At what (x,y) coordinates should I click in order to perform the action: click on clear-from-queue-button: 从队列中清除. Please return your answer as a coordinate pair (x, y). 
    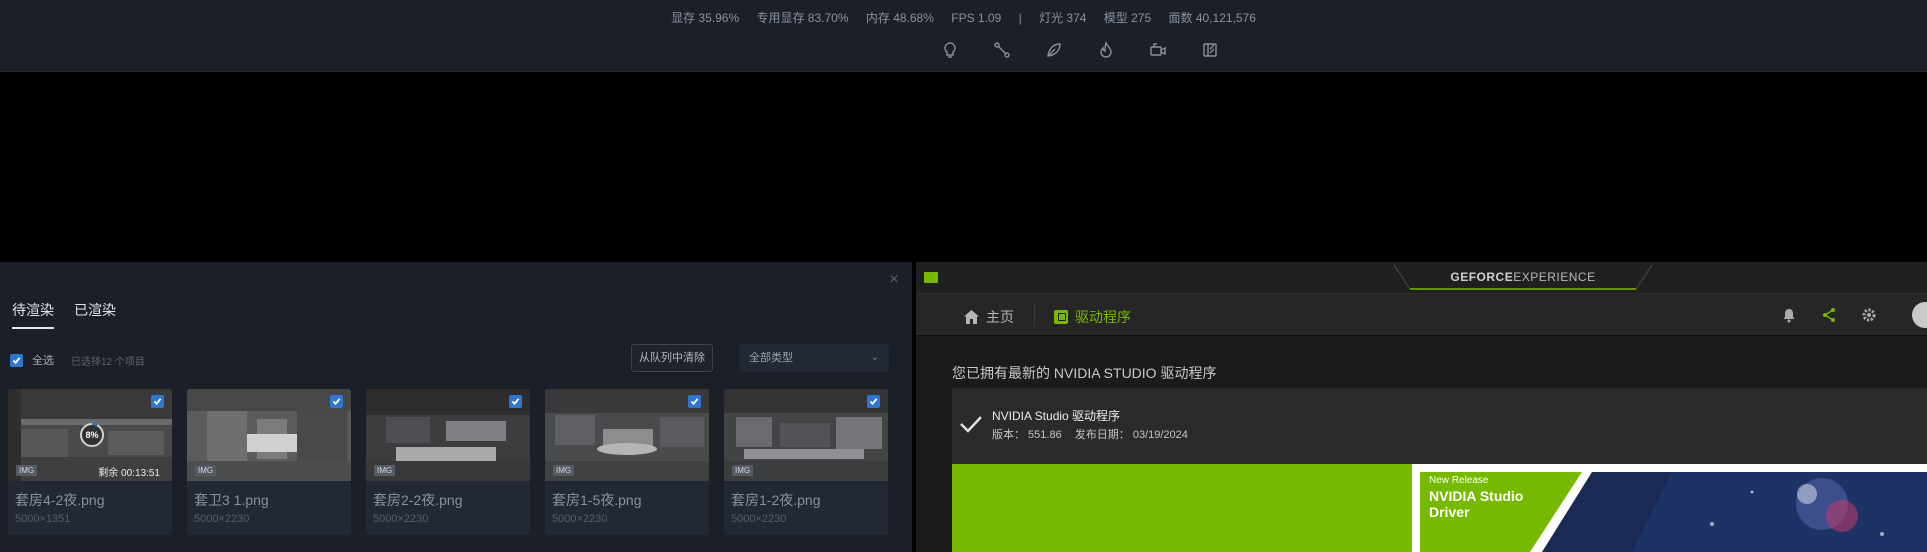
    Looking at the image, I should click on (672, 358).